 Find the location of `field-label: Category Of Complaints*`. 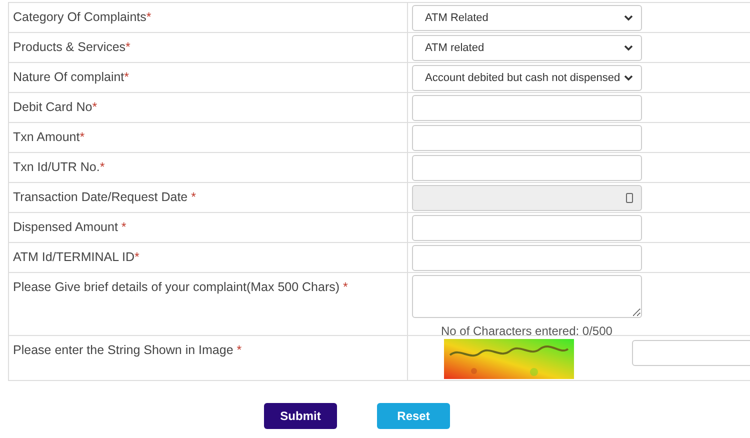

field-label: Category Of Complaints* is located at coordinates (82, 17).